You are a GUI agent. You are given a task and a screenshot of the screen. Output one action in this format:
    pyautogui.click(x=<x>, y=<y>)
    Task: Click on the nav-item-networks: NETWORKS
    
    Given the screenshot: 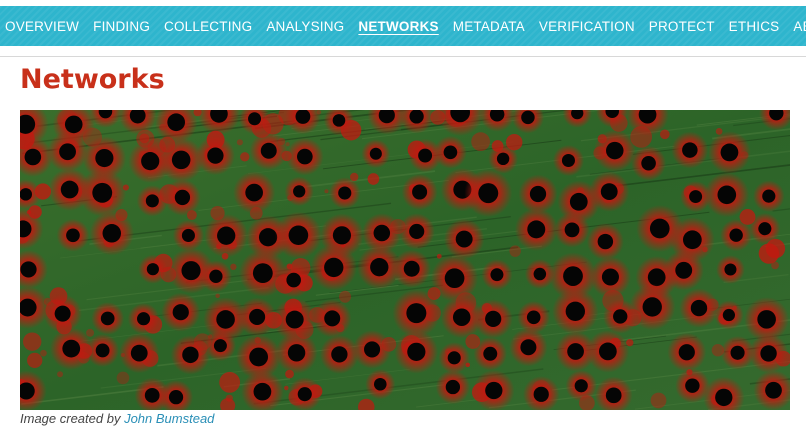 What is the action you would take?
    pyautogui.click(x=398, y=26)
    